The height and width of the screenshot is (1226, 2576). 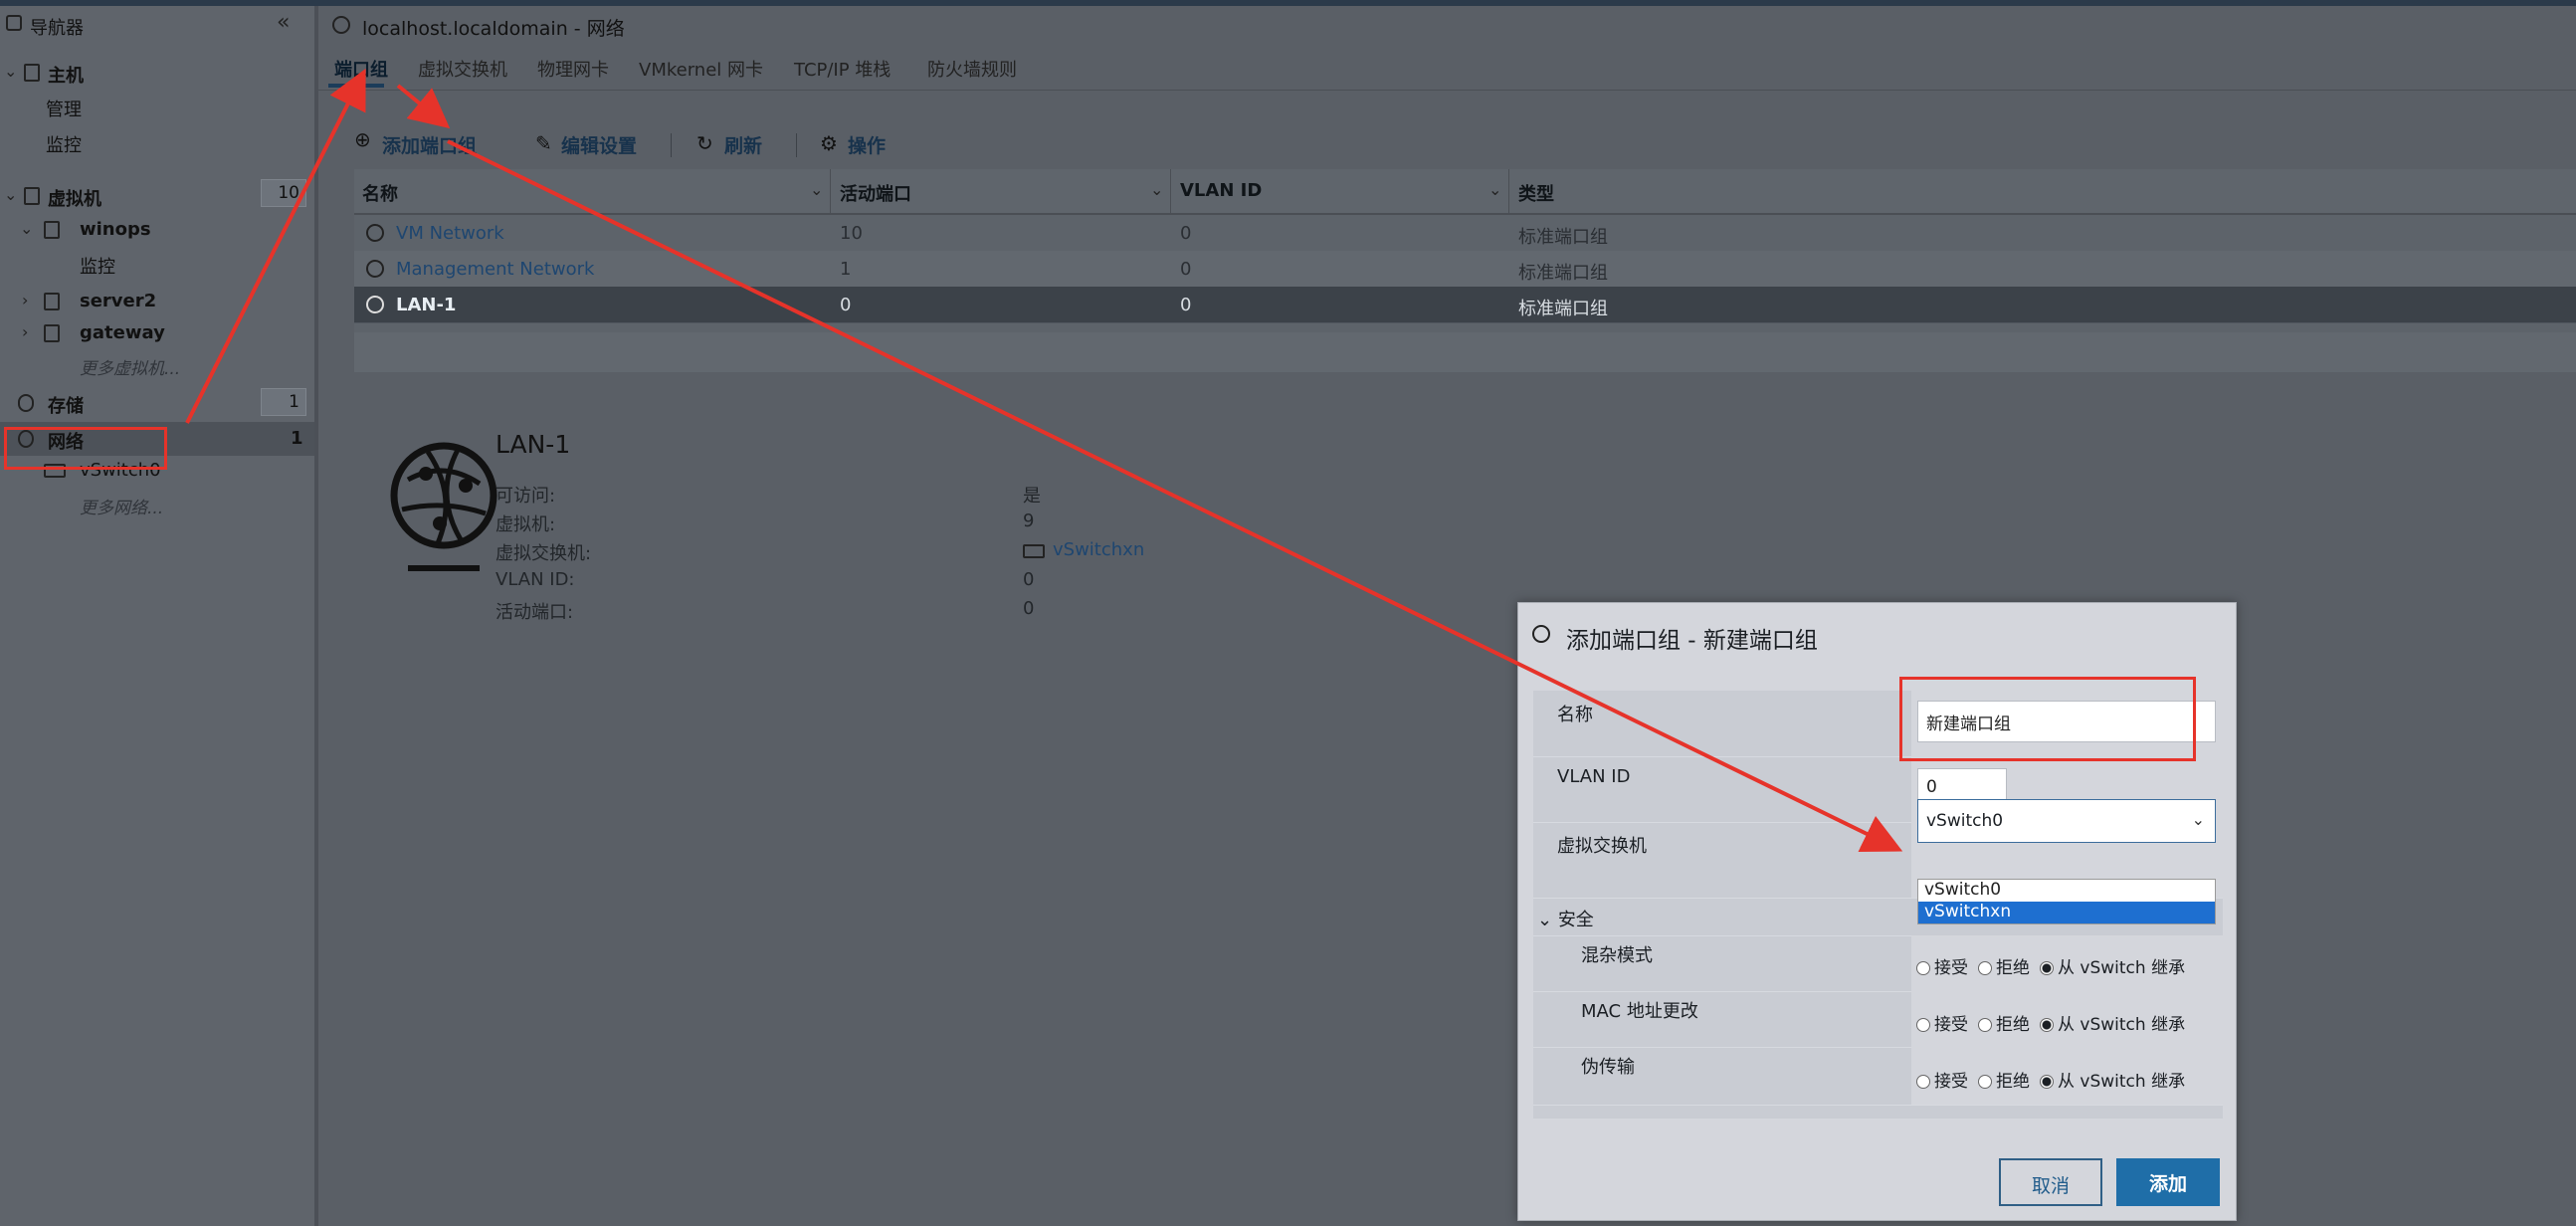 I want to click on arrow-network-to-tab, so click(x=275, y=246).